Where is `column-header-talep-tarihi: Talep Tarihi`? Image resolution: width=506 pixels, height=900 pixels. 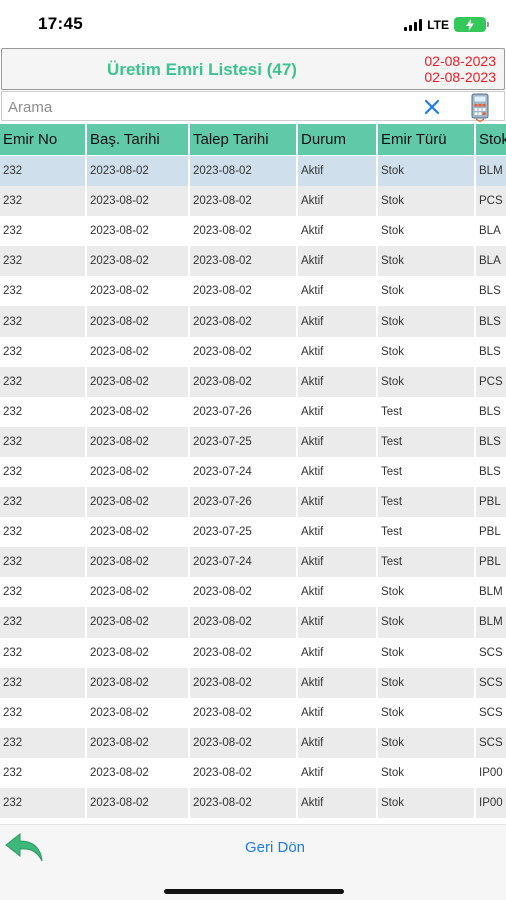 column-header-talep-tarihi: Talep Tarihi is located at coordinates (244, 140).